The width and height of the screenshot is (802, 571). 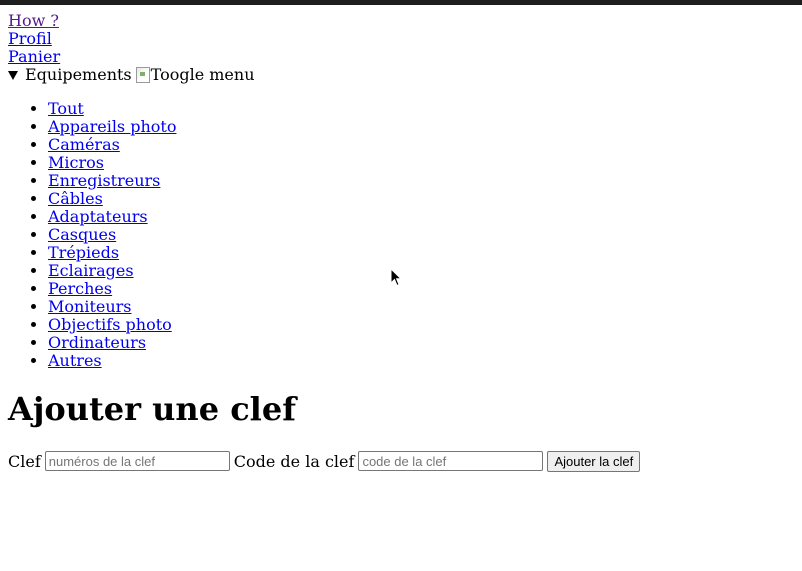 I want to click on category-link-enregistreurs: Enregistreurs, so click(x=104, y=180).